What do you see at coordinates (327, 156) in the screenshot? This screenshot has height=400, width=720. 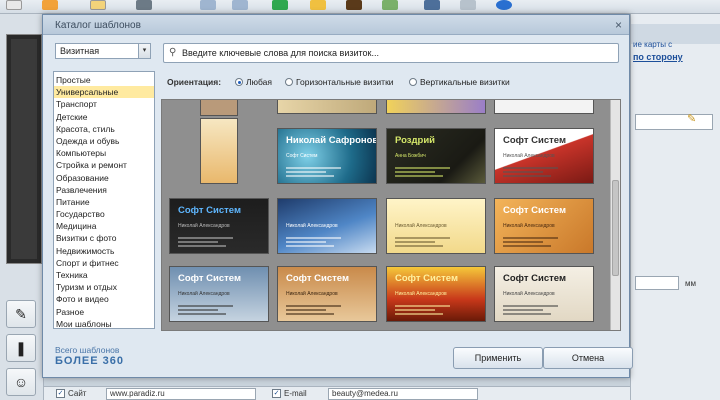 I see `template-card: Николай Сафронов Софт Систем` at bounding box center [327, 156].